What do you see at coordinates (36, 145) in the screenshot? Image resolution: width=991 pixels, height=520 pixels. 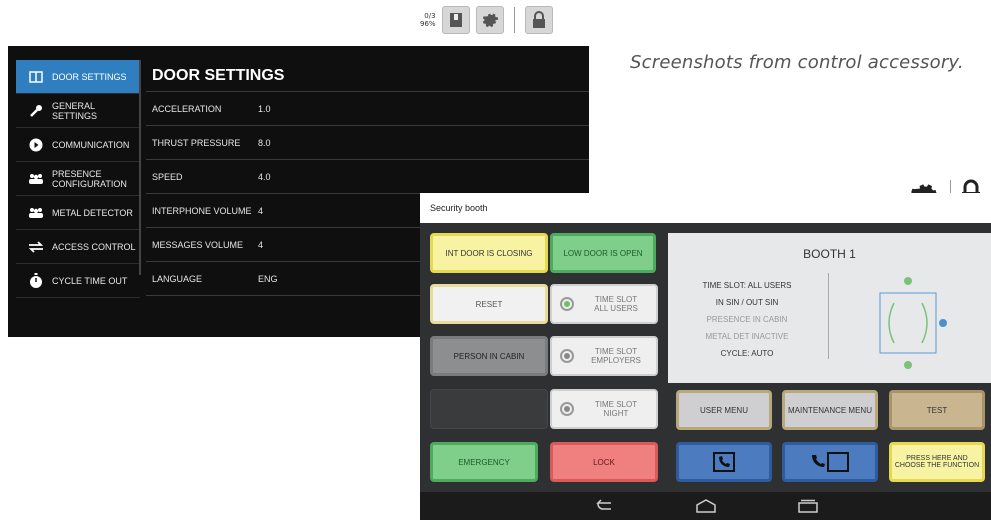 I see `play-icon` at bounding box center [36, 145].